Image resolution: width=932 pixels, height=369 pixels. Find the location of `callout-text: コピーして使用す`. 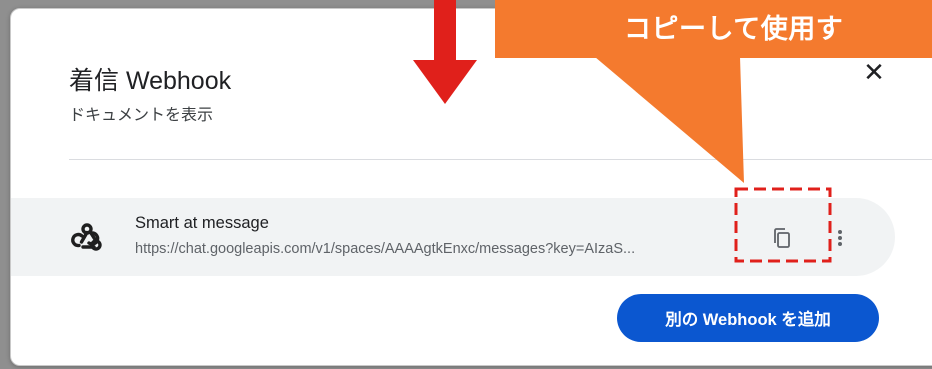

callout-text: コピーして使用す is located at coordinates (734, 29).